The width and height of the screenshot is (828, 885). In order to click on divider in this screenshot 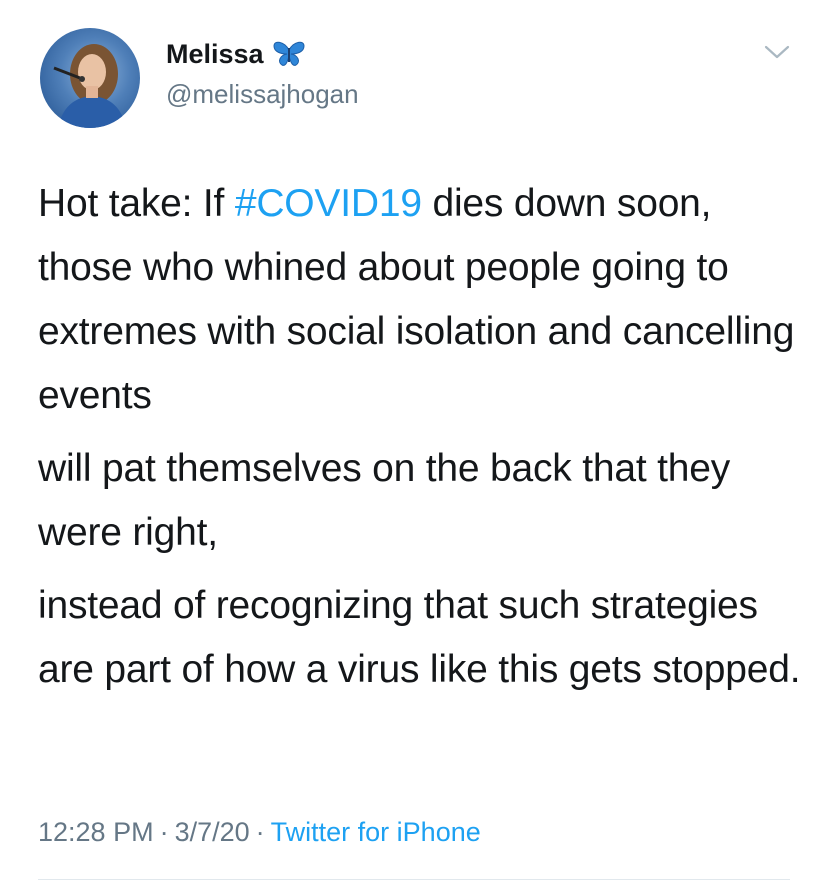, I will do `click(414, 879)`.